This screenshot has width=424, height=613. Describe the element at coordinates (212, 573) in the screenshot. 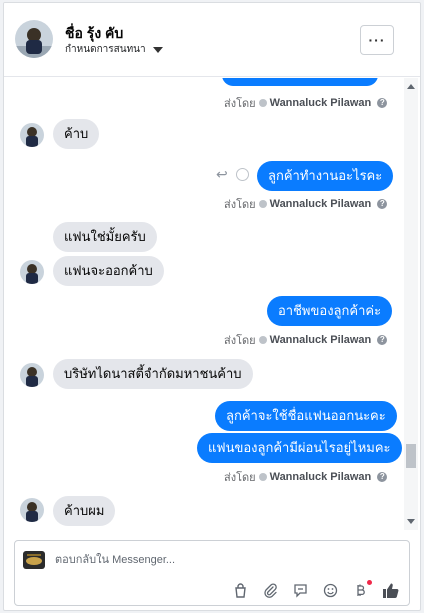

I see `reply-composer` at that location.